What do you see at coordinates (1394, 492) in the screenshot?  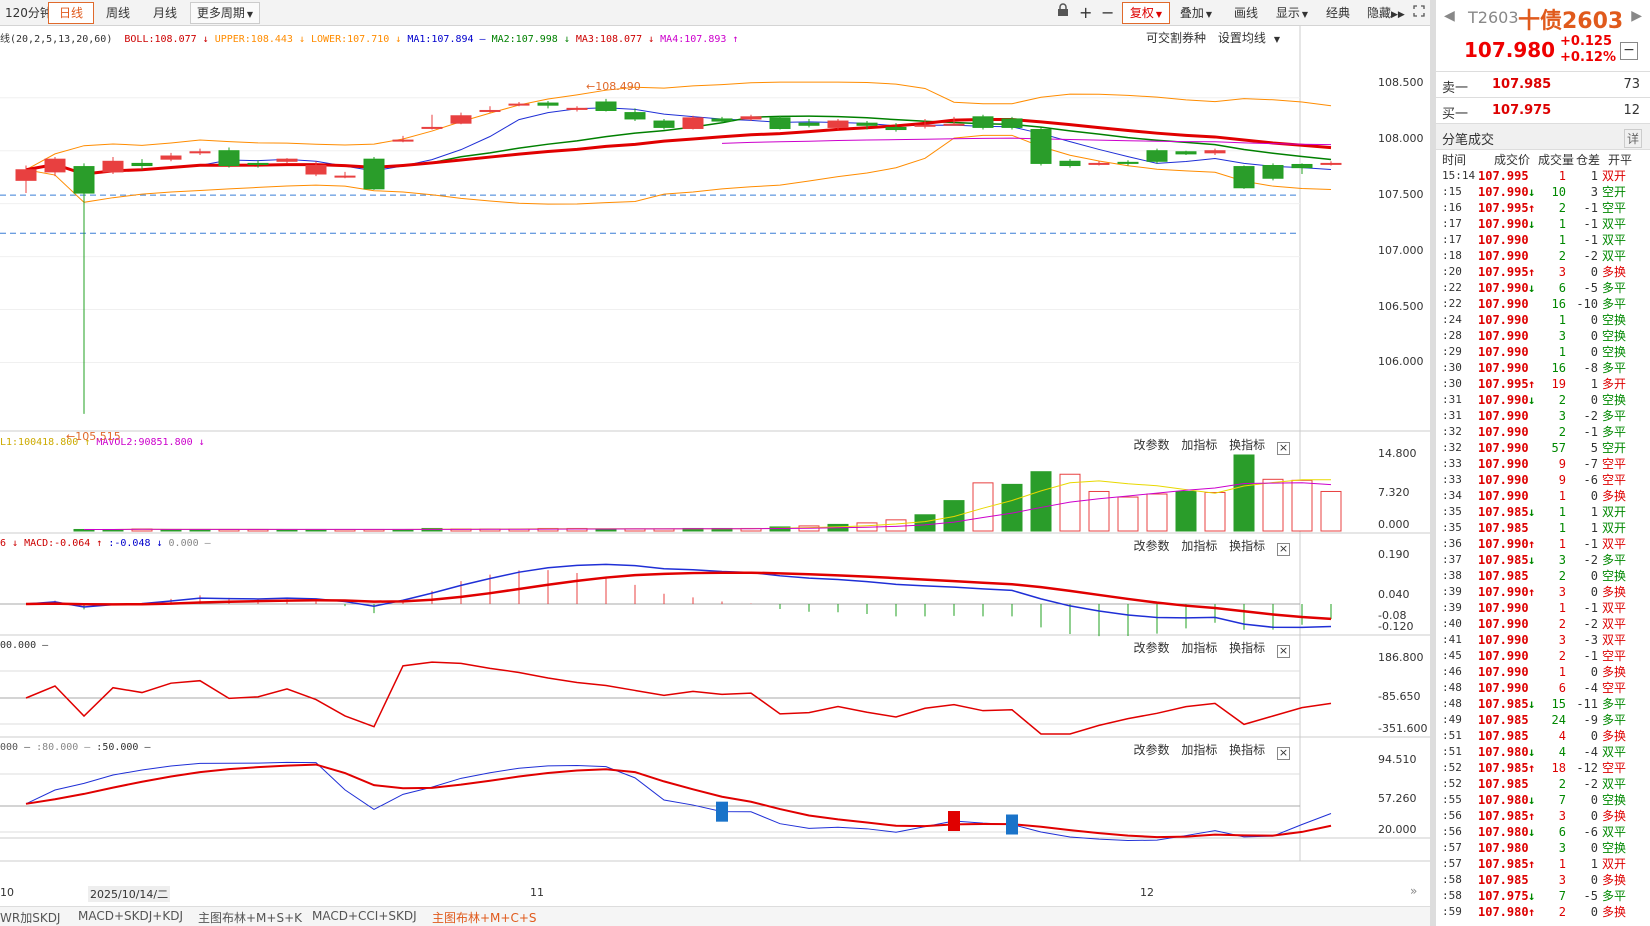 I see `vol-axis-label: 7.320` at bounding box center [1394, 492].